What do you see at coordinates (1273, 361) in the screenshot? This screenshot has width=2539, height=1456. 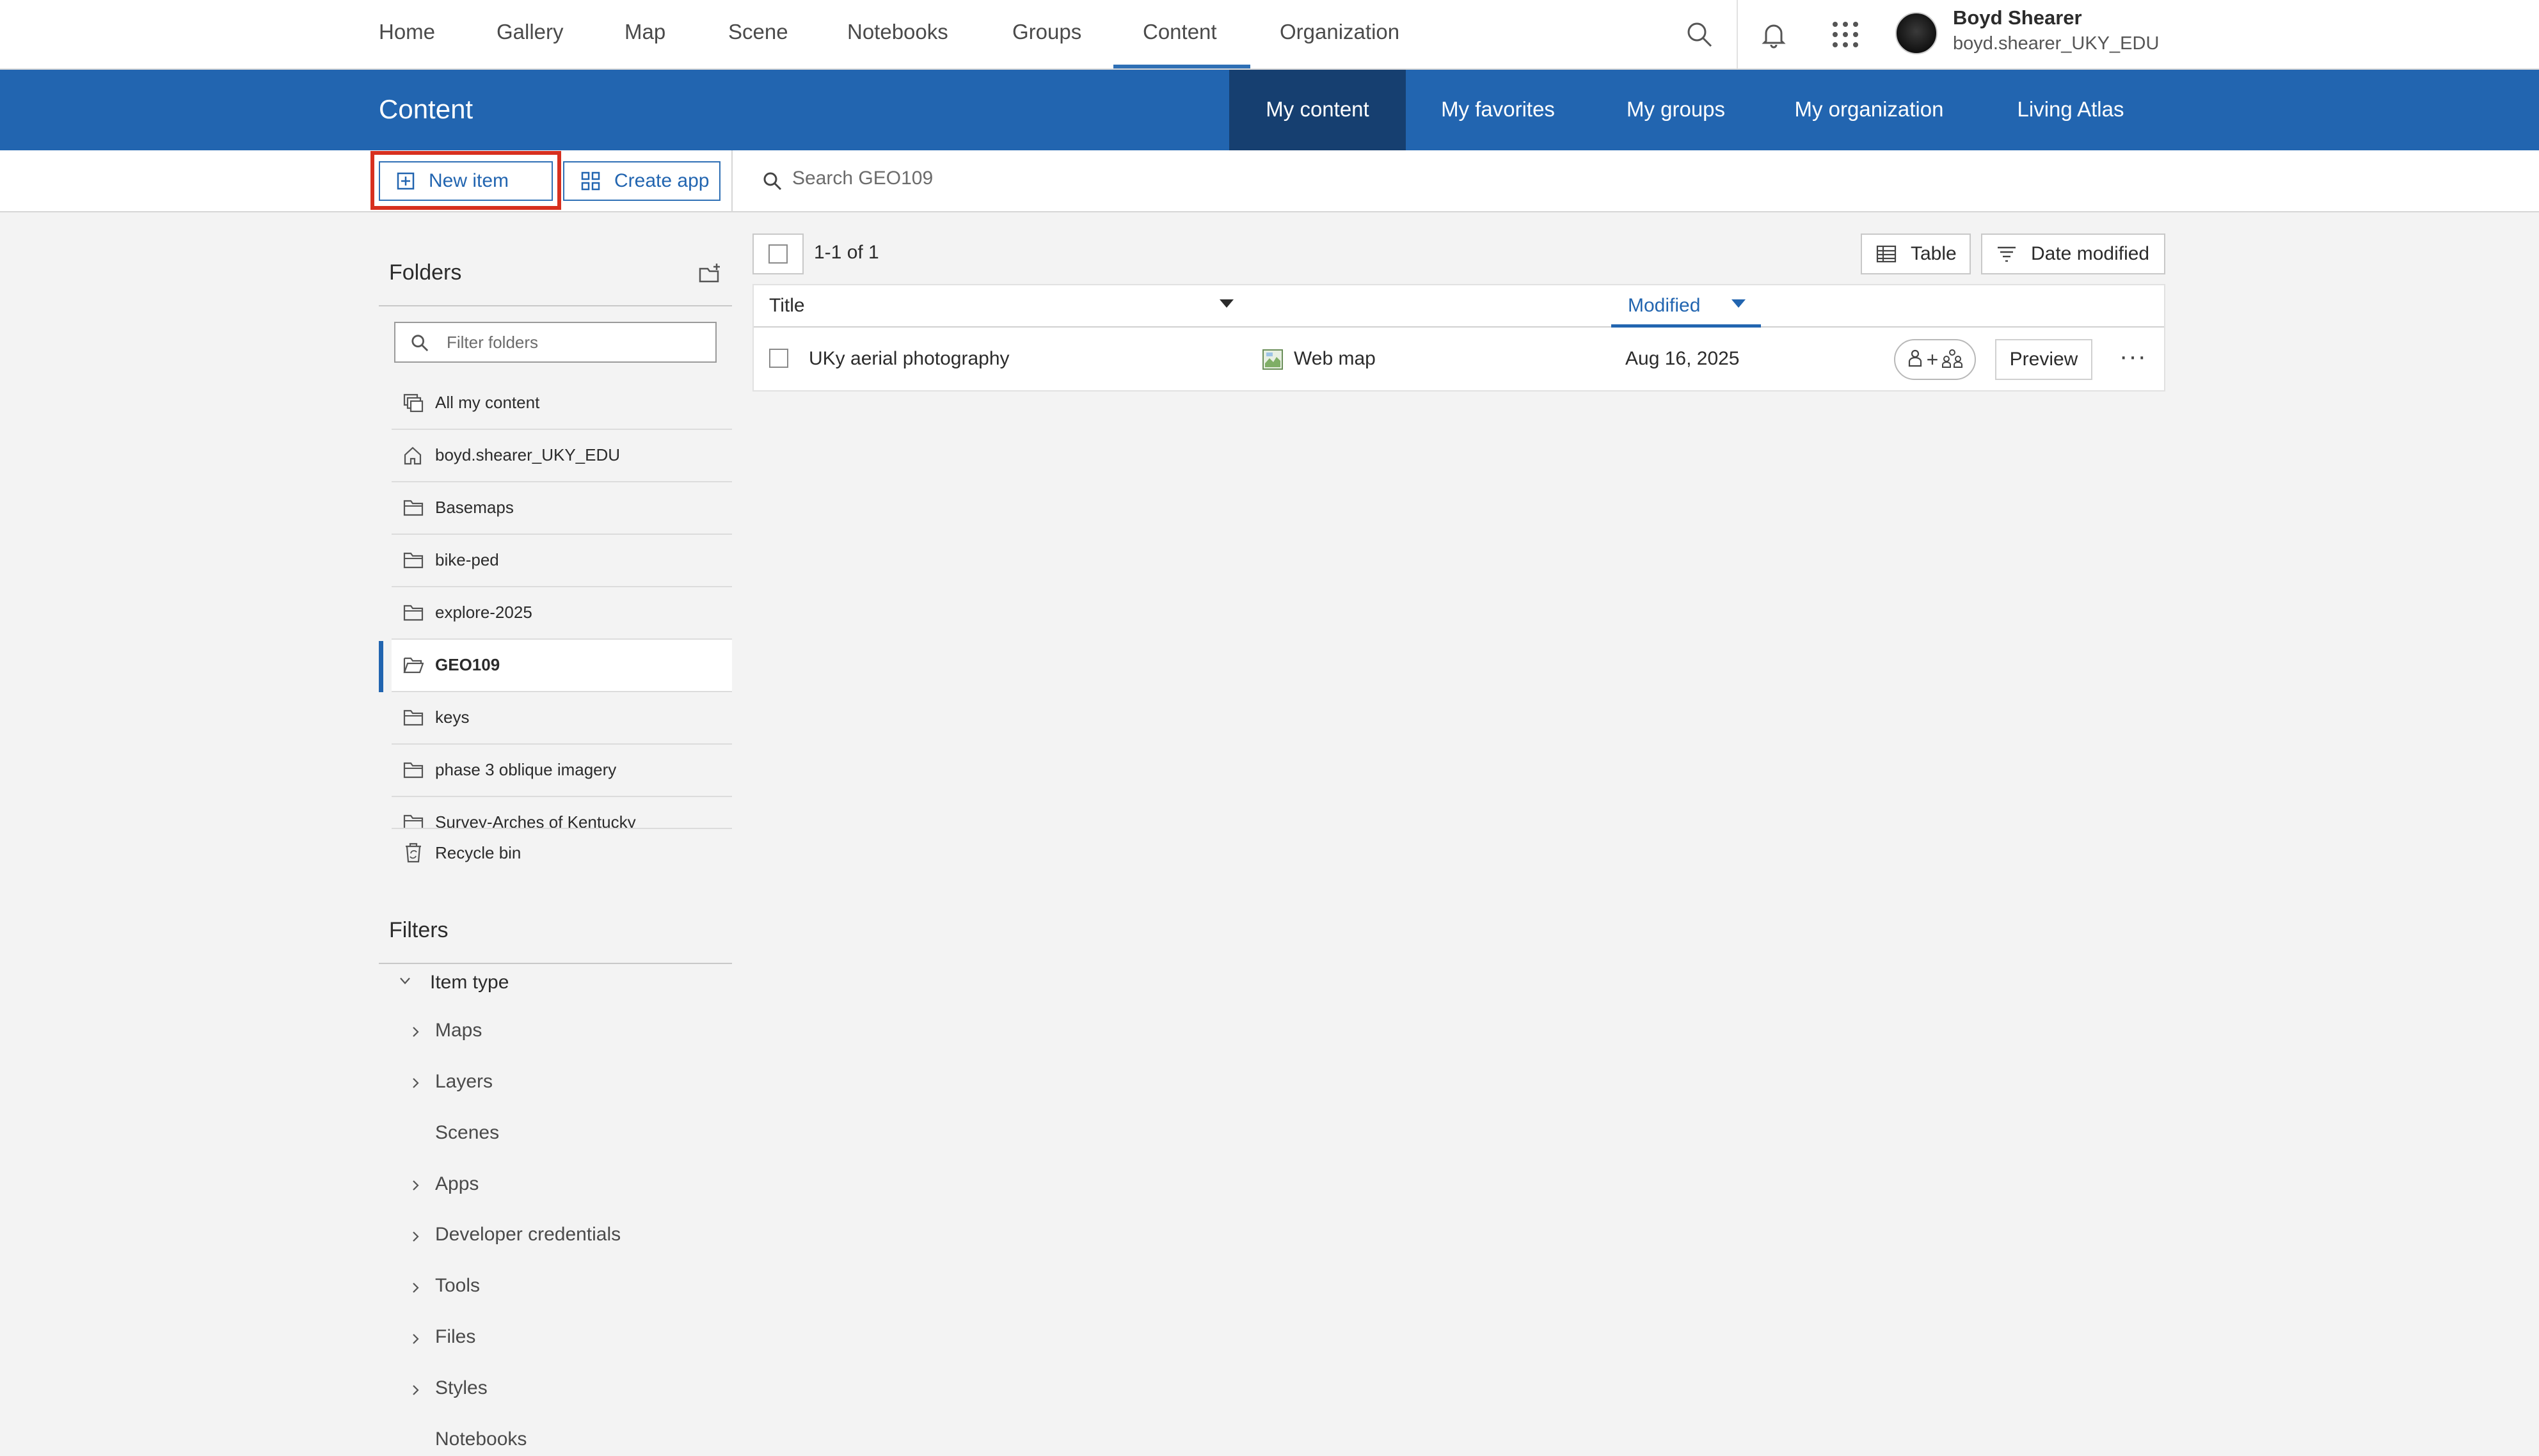 I see `web-map-icon` at bounding box center [1273, 361].